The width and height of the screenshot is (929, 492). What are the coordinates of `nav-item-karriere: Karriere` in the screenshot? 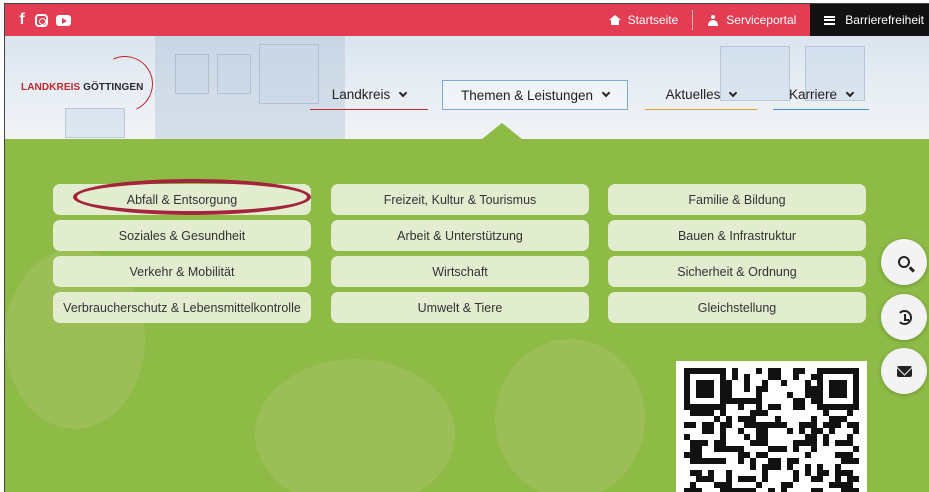 It's located at (821, 95).